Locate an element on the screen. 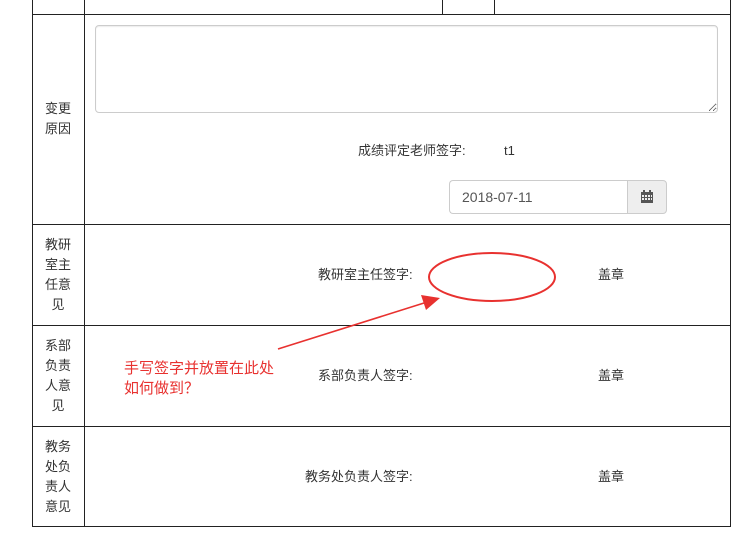 Image resolution: width=754 pixels, height=544 pixels. grading-teacher-signature-value: t1 is located at coordinates (509, 150).